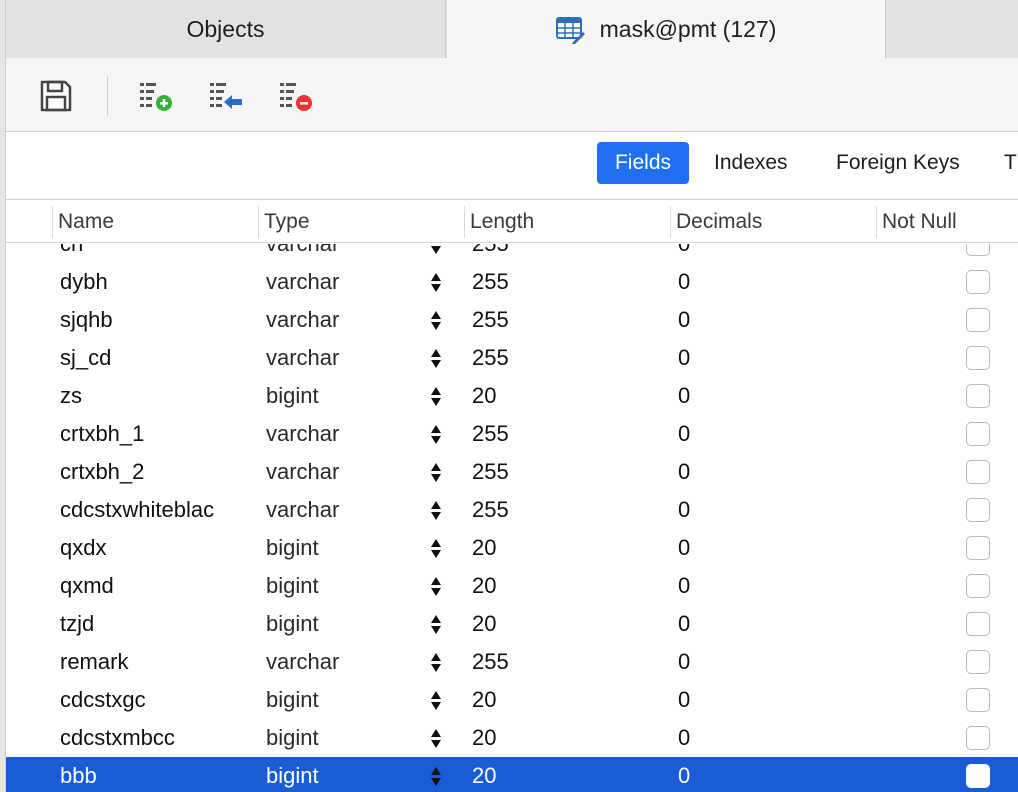 This screenshot has height=792, width=1018. I want to click on field-name: qxdx, so click(155, 548).